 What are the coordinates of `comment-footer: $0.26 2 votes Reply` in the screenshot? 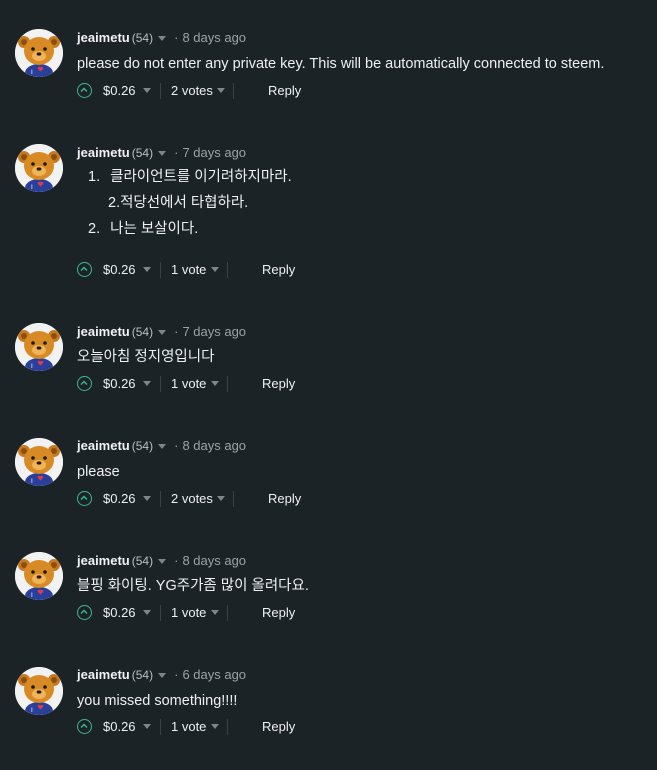 It's located at (277, 91).